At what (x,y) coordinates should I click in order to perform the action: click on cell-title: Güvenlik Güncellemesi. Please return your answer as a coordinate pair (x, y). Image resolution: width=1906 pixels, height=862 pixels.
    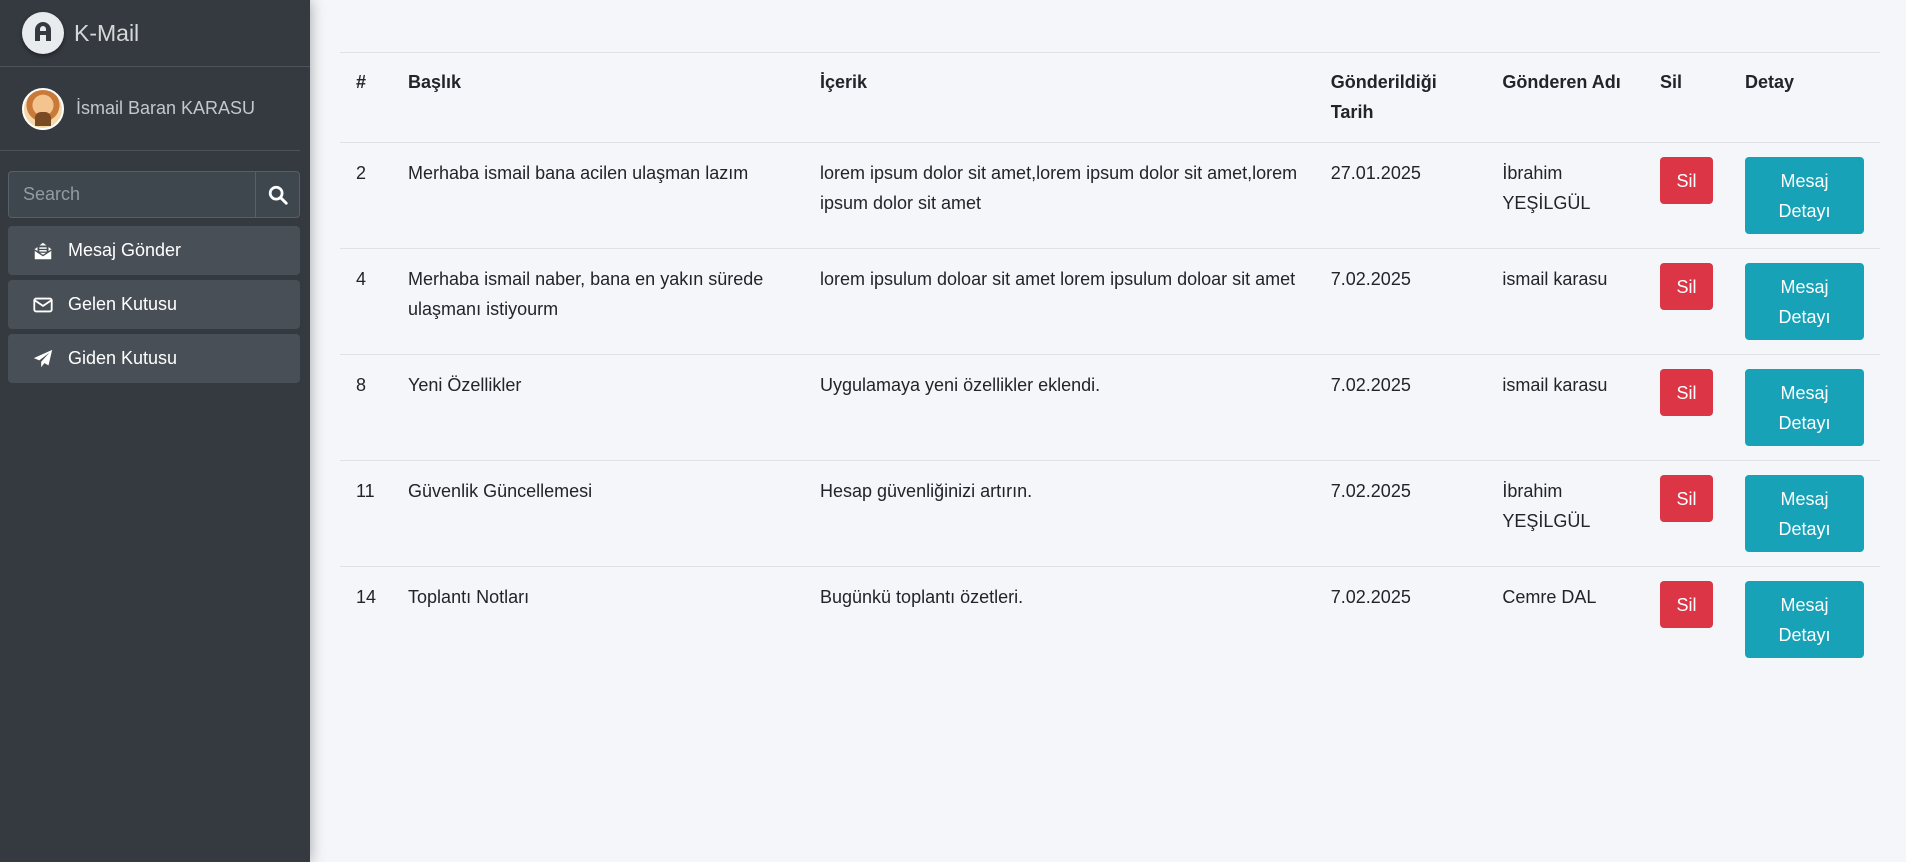
    Looking at the image, I should click on (598, 513).